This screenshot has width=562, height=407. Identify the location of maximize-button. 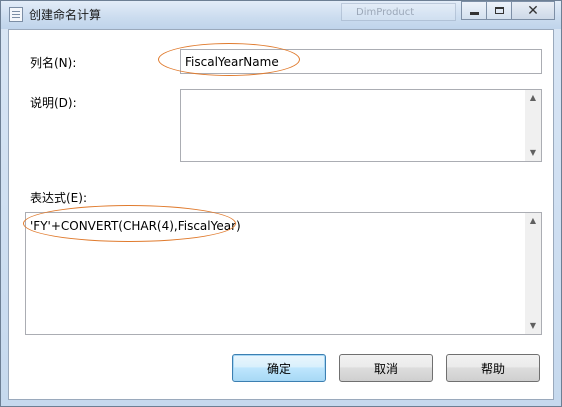
(499, 10).